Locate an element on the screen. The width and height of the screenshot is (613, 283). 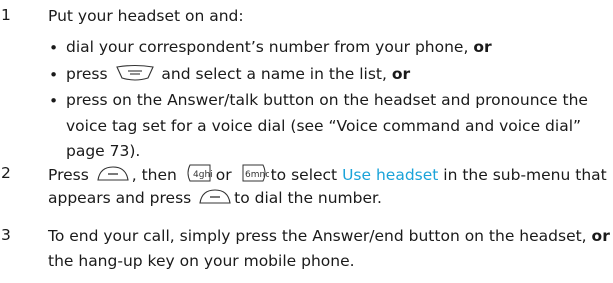
svg-text: 4ghi is located at coordinates (203, 175).